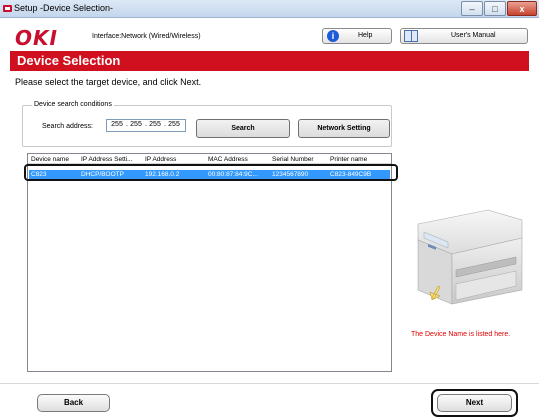  I want to click on minimize-button: –, so click(472, 8).